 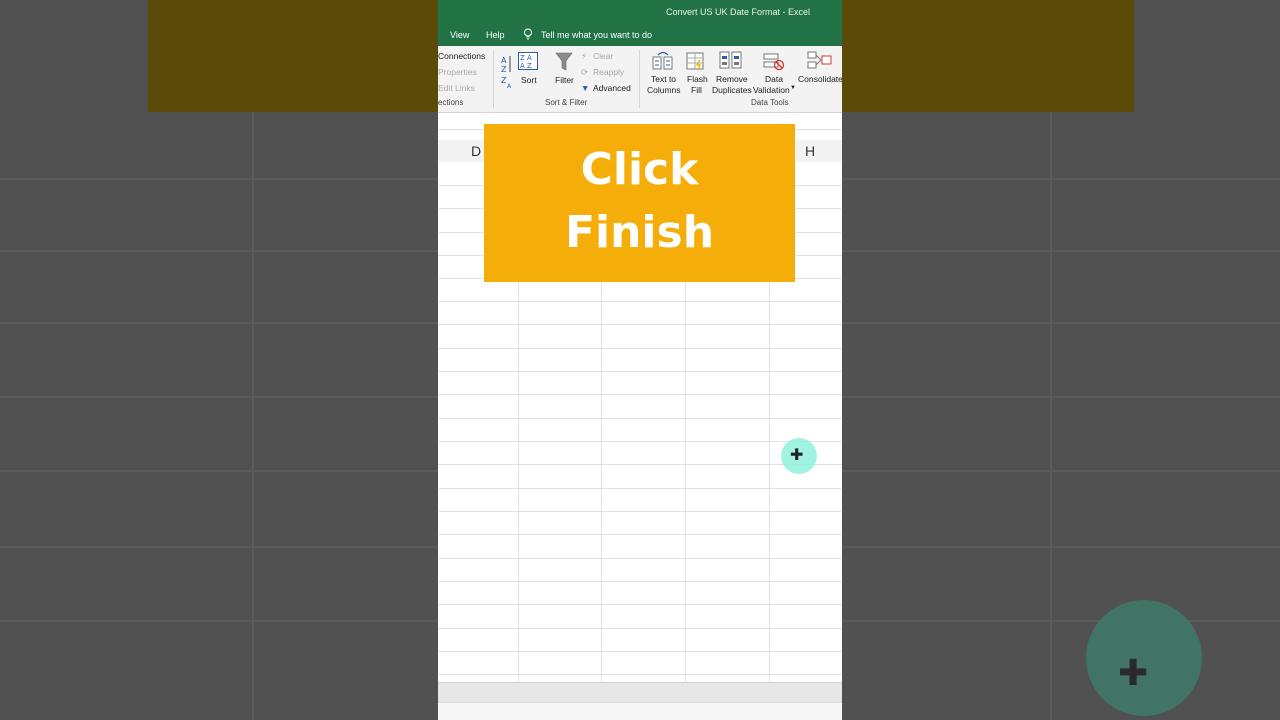 I want to click on consolidate-button: Consolidate, so click(x=820, y=79).